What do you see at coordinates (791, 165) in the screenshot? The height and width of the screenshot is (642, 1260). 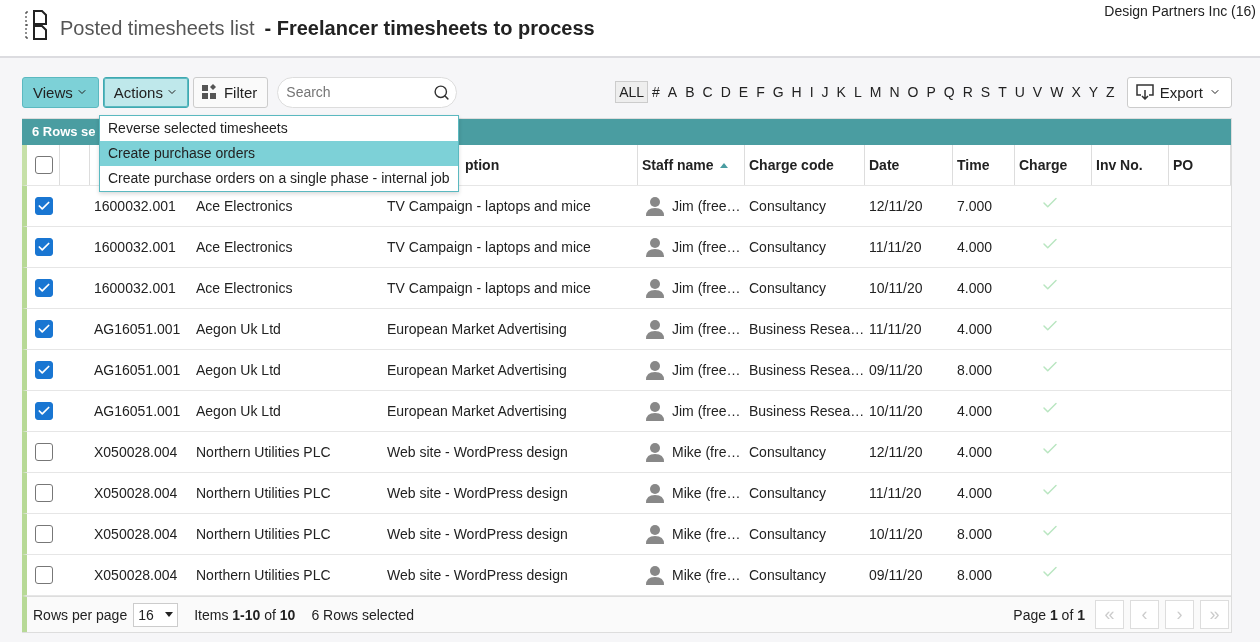 I see `column-header: Charge code` at bounding box center [791, 165].